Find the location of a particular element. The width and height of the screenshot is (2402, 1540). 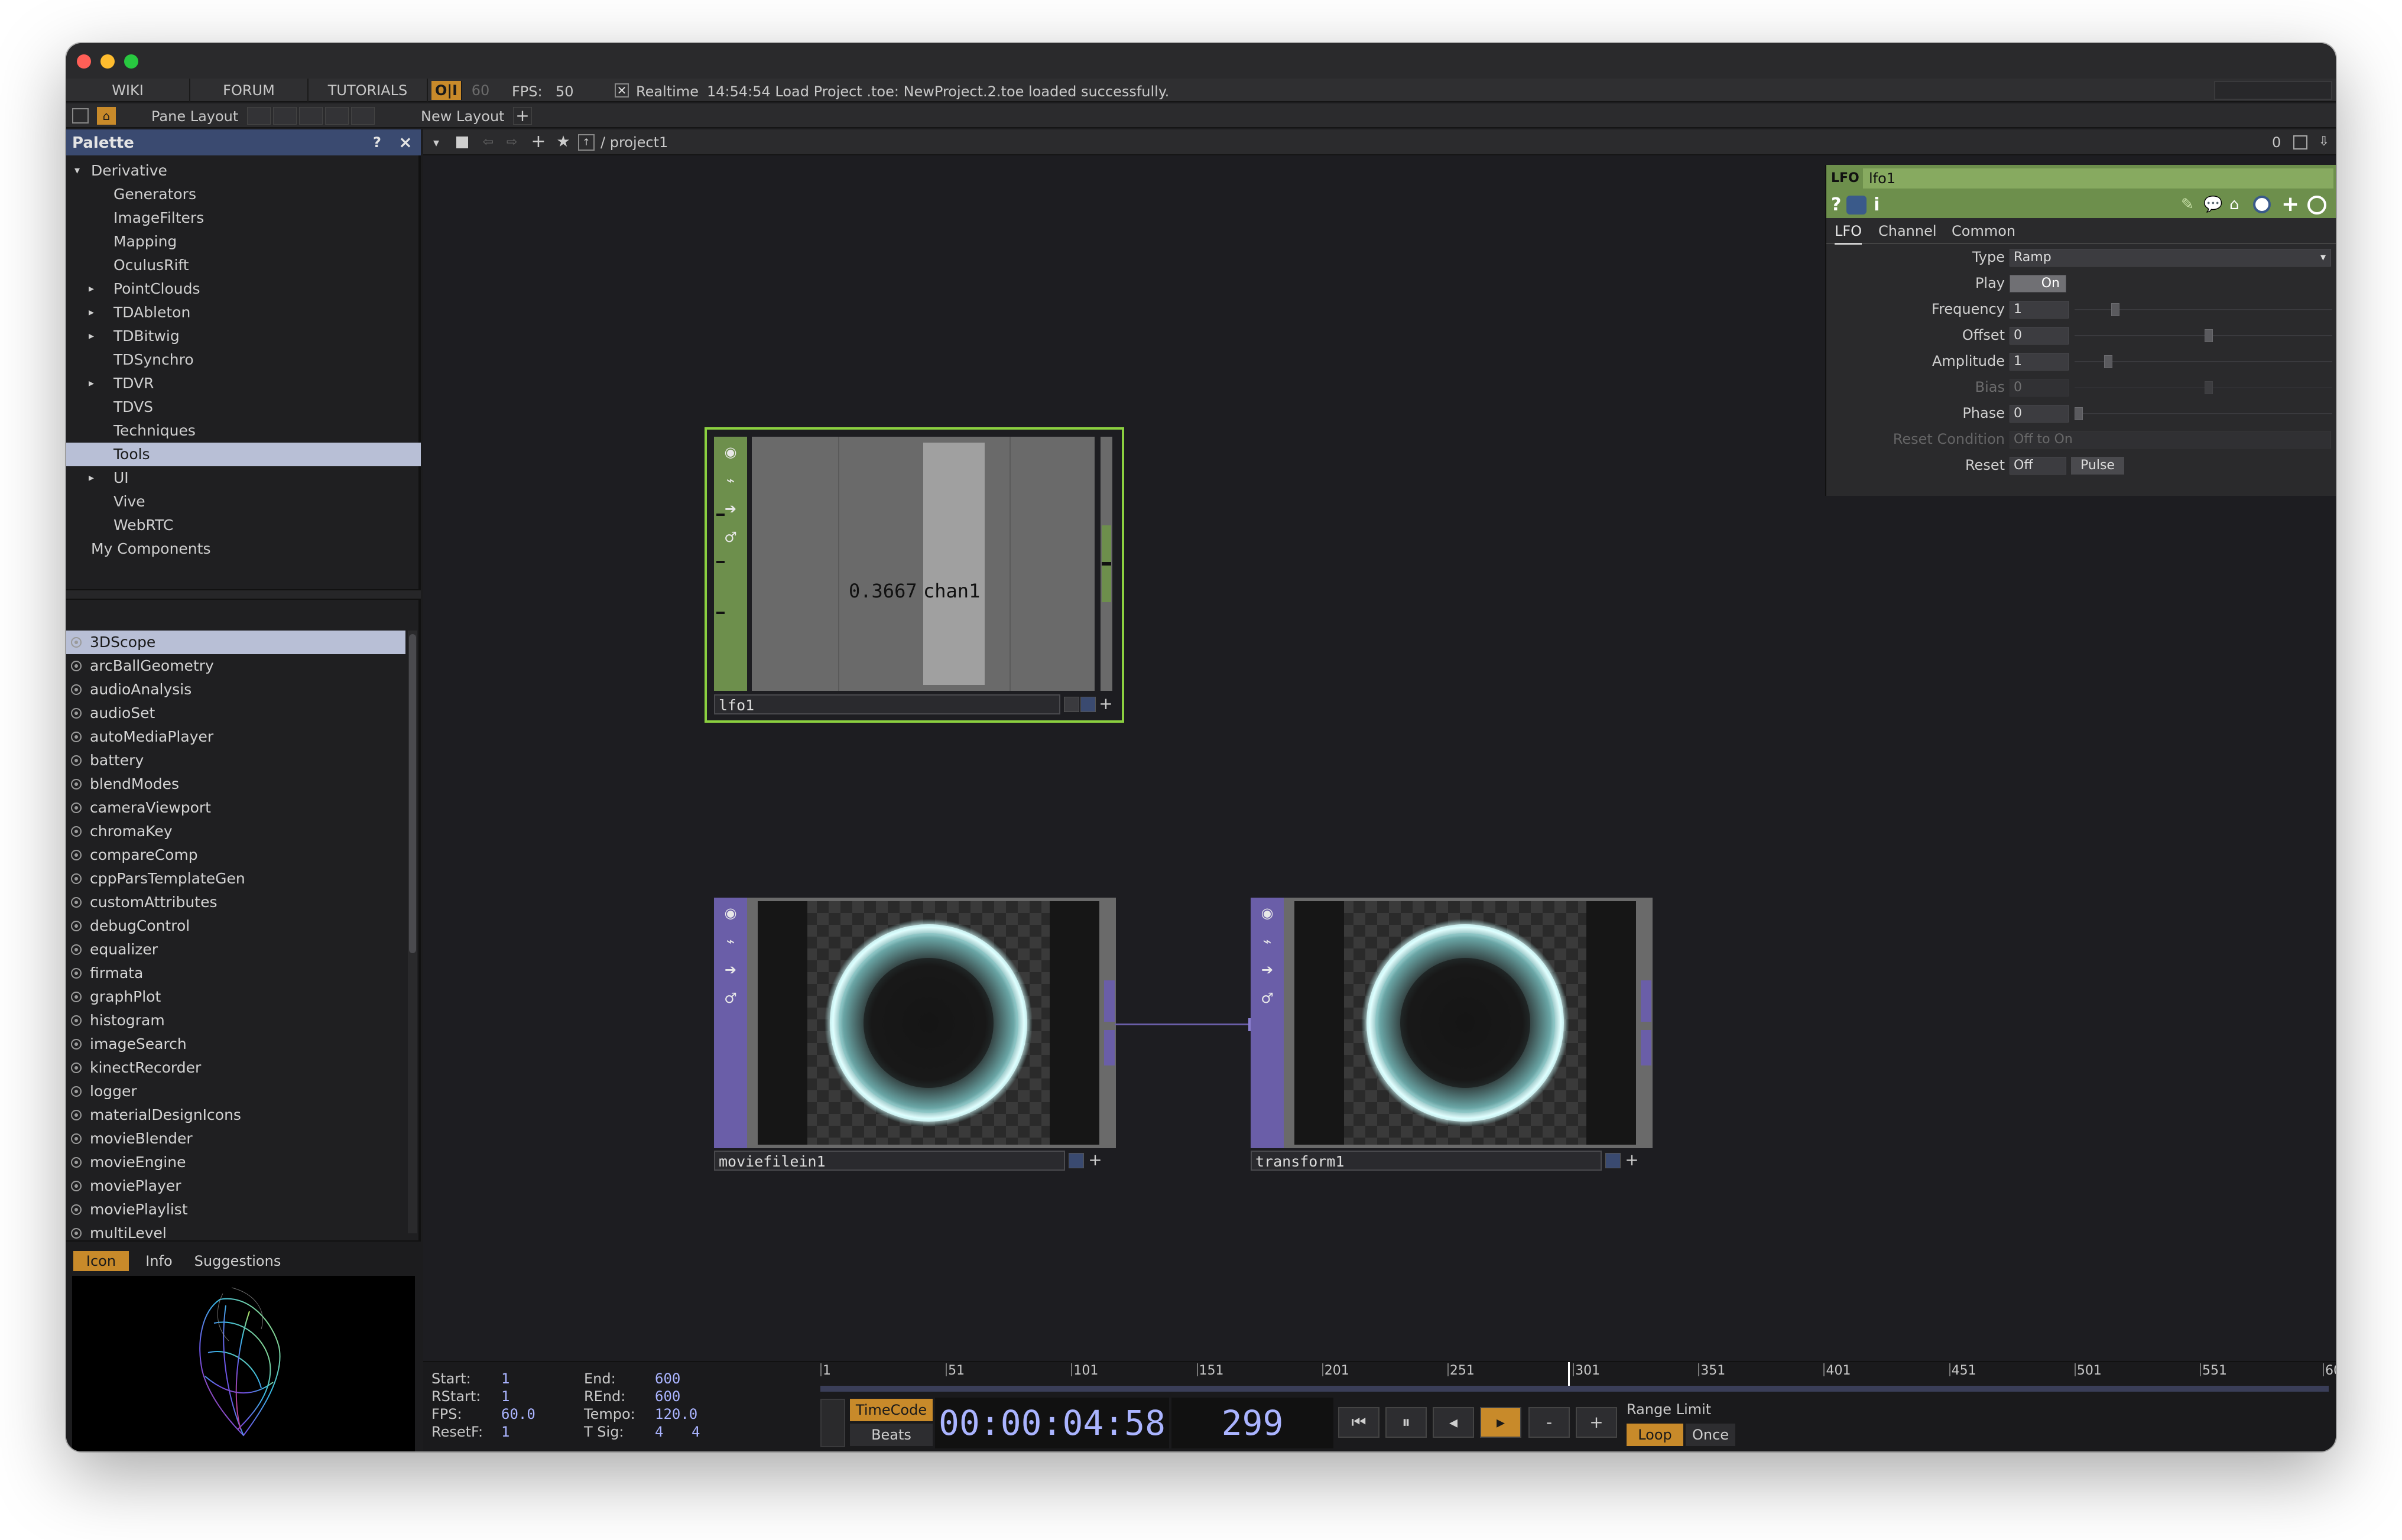

once-button: Once is located at coordinates (1710, 1435).